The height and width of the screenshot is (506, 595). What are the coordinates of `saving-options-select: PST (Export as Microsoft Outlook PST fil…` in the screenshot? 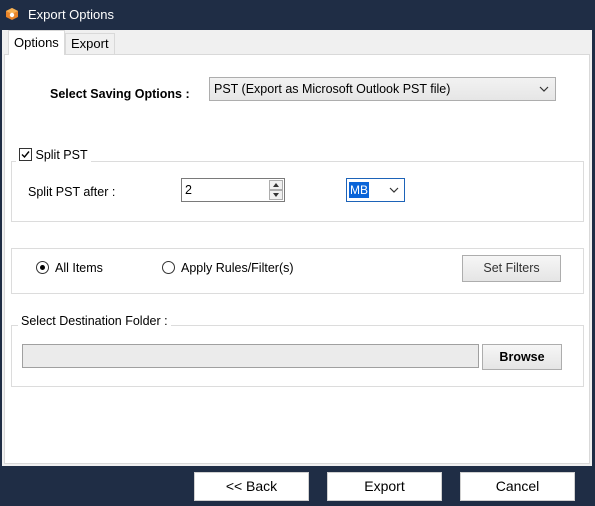 It's located at (382, 89).